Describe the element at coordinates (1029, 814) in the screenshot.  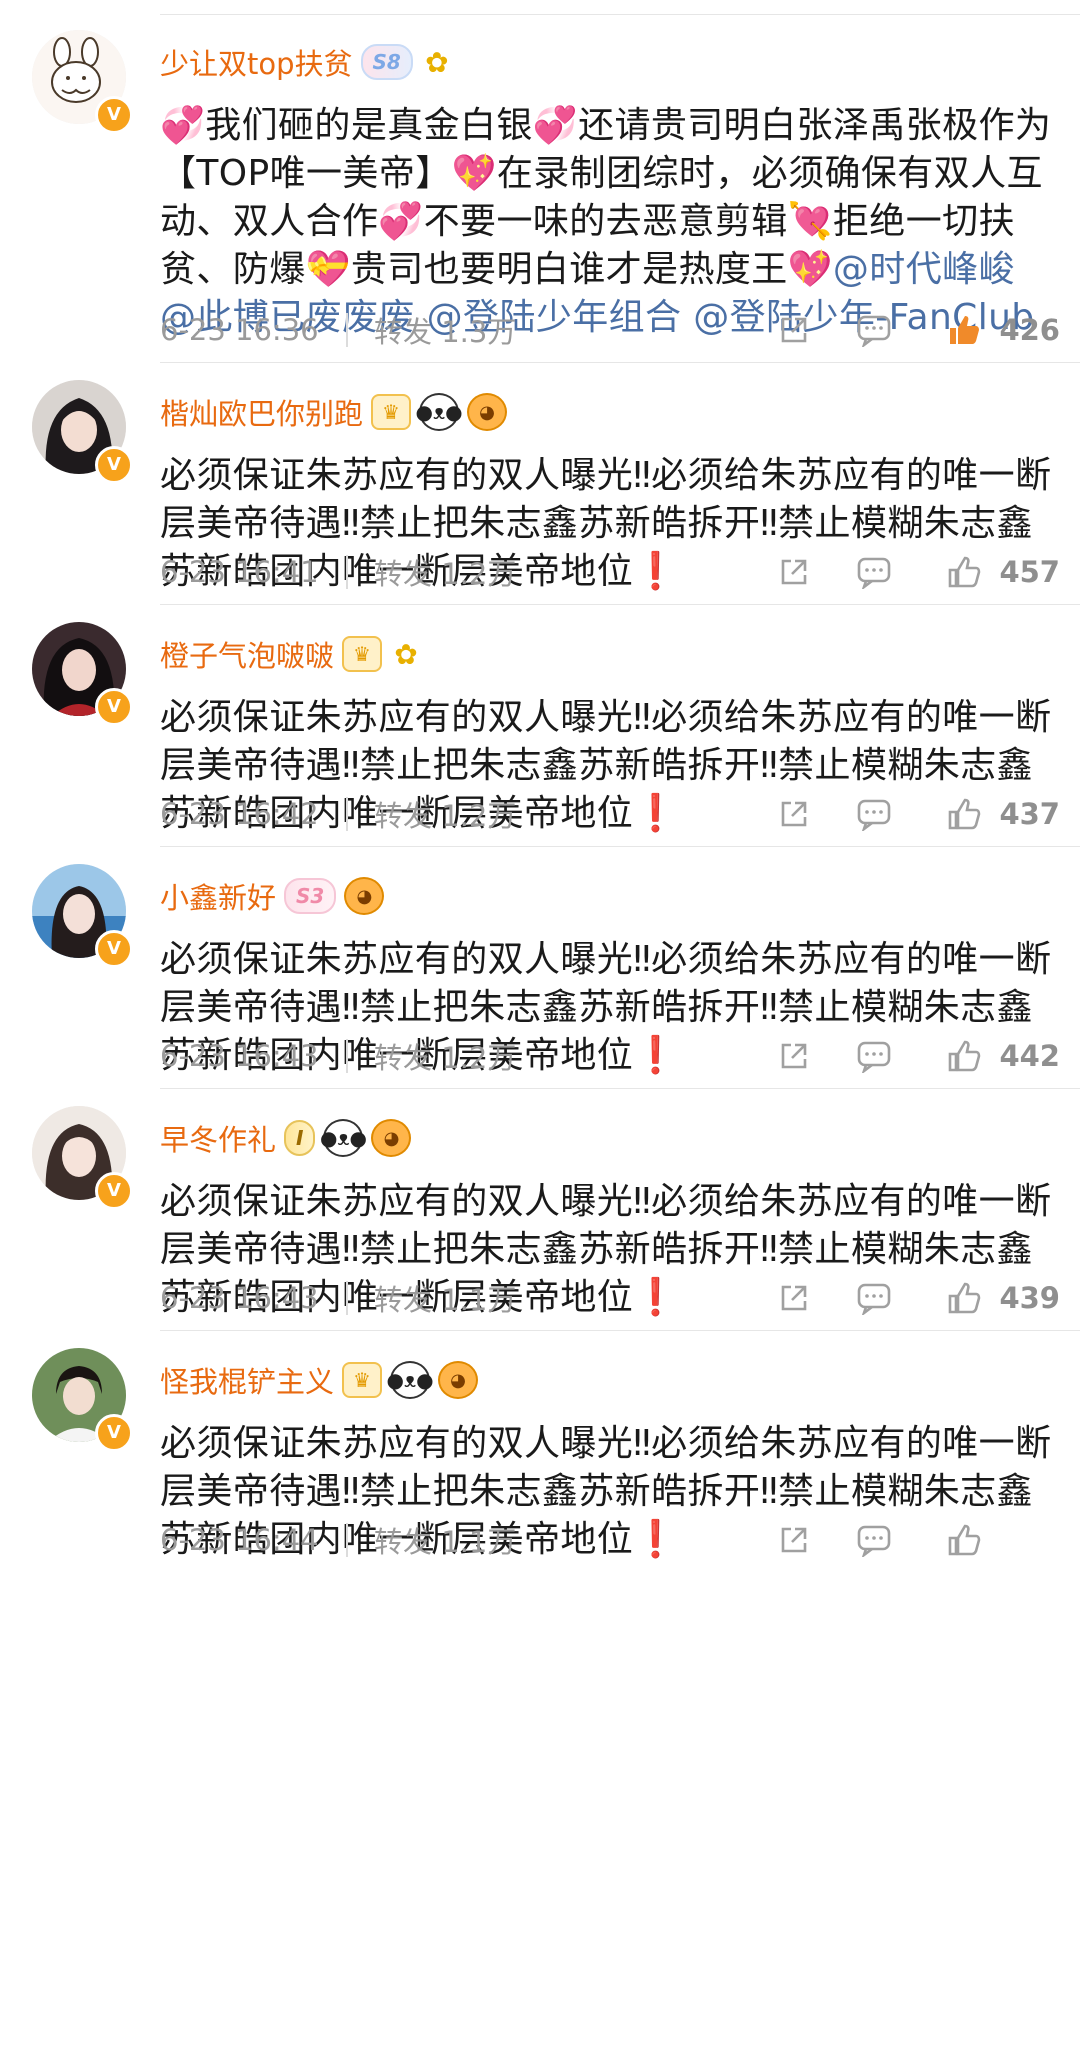
I see `like-count: 437` at that location.